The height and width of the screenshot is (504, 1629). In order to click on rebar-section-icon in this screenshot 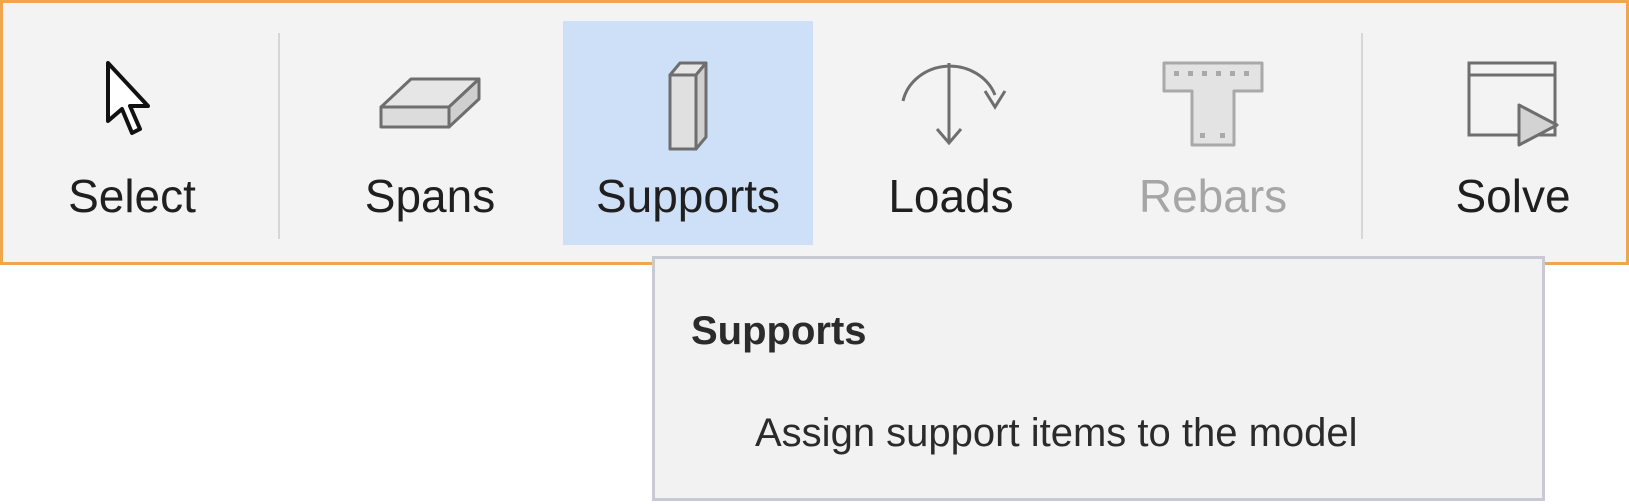, I will do `click(1213, 106)`.